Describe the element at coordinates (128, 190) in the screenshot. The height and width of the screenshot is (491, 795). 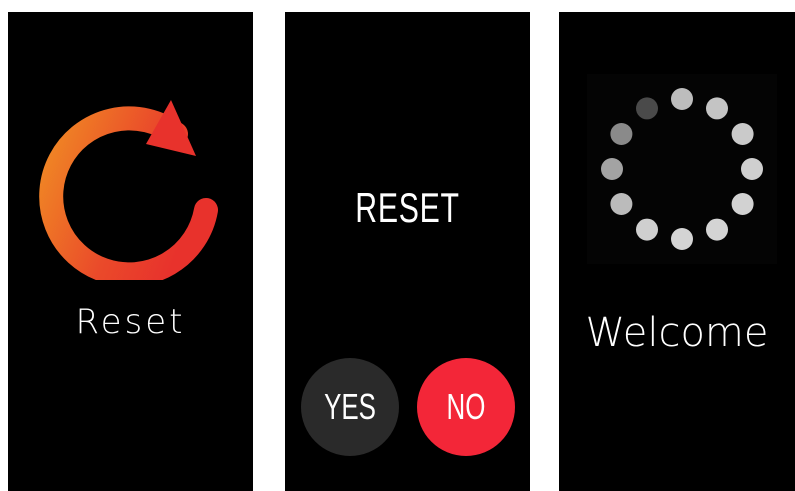
I see `reset-arrow-icon` at that location.